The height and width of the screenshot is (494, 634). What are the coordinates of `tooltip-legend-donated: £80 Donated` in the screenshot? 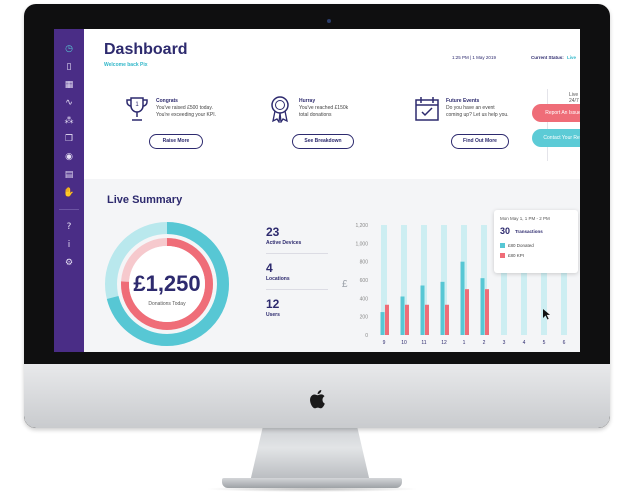 It's located at (517, 245).